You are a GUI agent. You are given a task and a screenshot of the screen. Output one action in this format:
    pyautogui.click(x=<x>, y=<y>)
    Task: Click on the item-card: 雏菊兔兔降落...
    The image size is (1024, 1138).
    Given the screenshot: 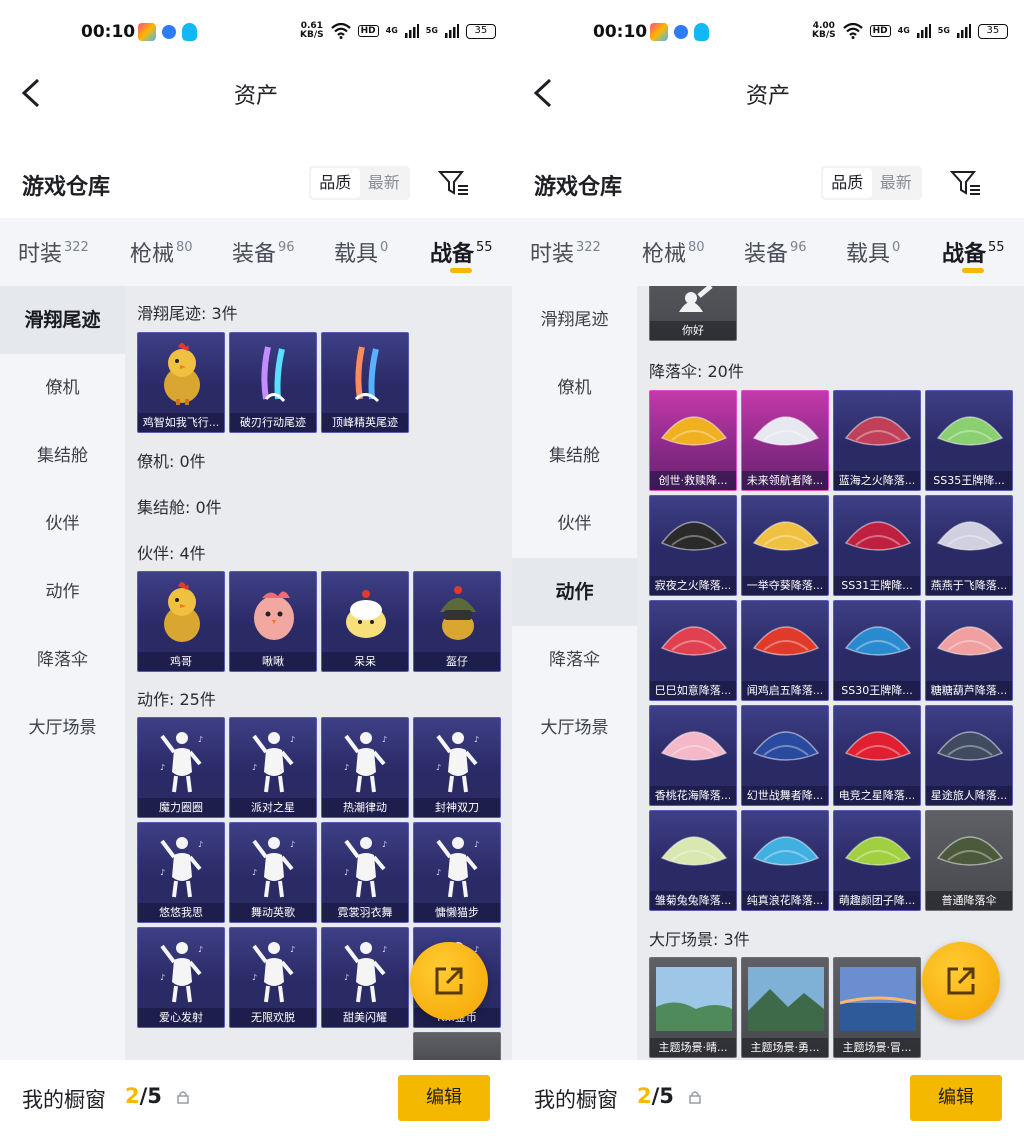 What is the action you would take?
    pyautogui.click(x=693, y=860)
    